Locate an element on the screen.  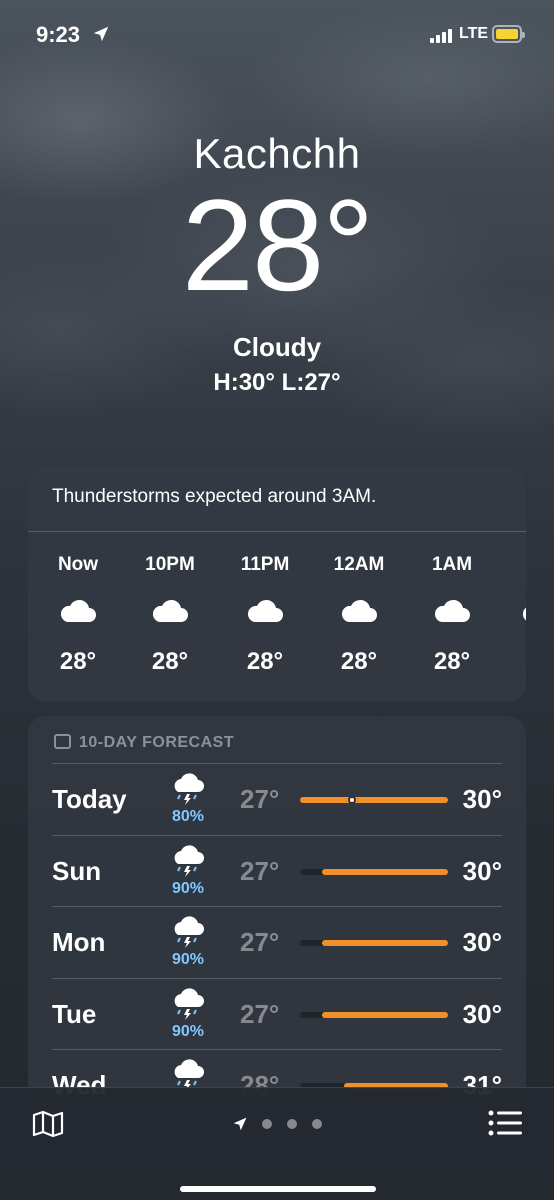
forecast-day: Mon is located at coordinates (79, 942).